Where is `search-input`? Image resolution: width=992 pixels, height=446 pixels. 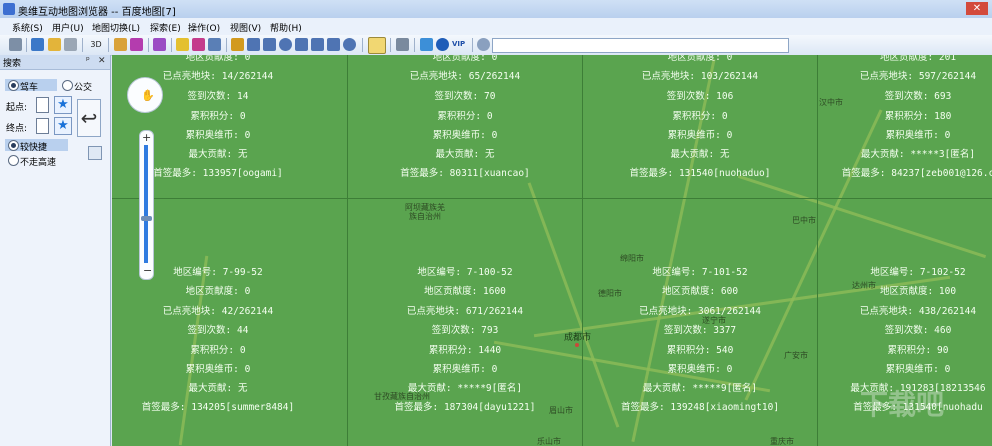
search-input is located at coordinates (640, 45).